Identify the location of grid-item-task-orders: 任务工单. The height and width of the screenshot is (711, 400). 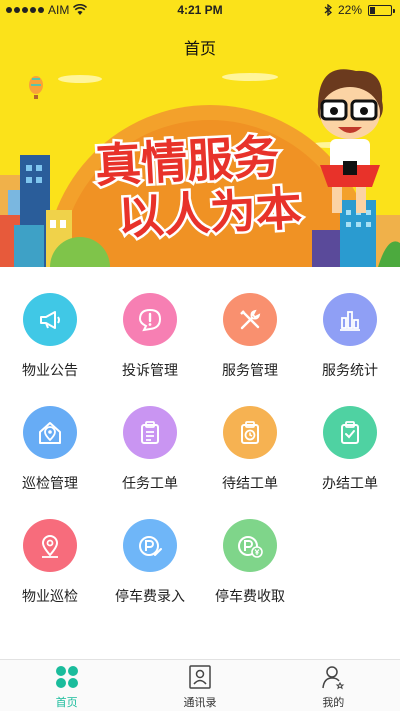
(150, 436).